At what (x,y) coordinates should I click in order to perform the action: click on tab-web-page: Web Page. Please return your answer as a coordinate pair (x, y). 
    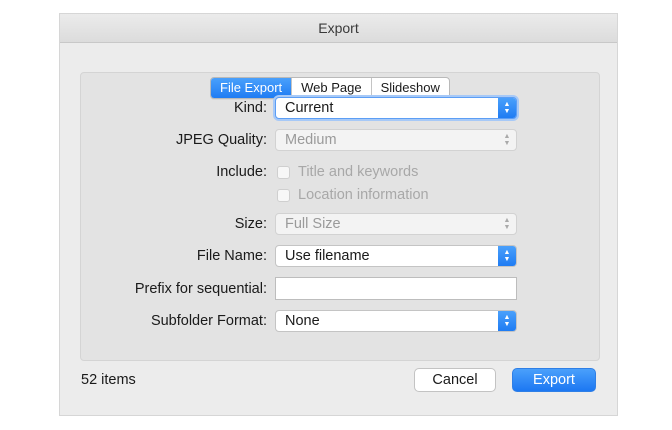
    Looking at the image, I should click on (330, 88).